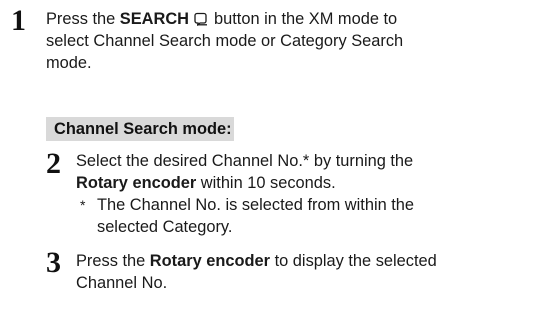 This screenshot has height=316, width=560. What do you see at coordinates (189, 161) in the screenshot?
I see `step-text-part: Select the desired Channel No.` at bounding box center [189, 161].